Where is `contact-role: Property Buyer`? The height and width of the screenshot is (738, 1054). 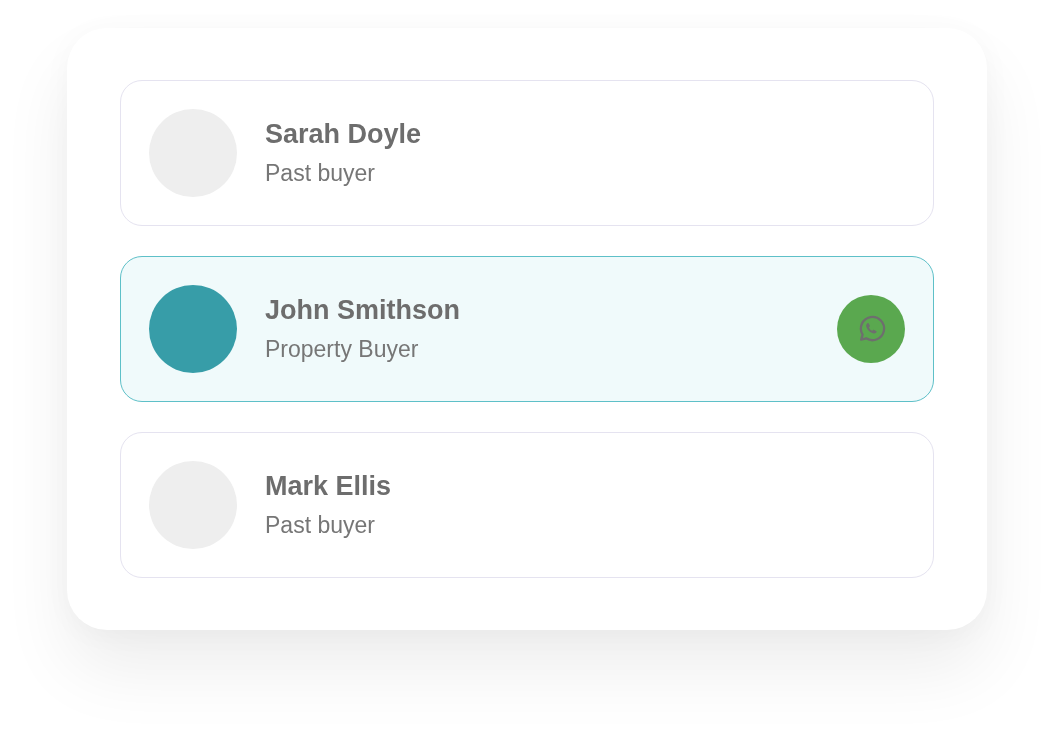
contact-role: Property Buyer is located at coordinates (342, 349).